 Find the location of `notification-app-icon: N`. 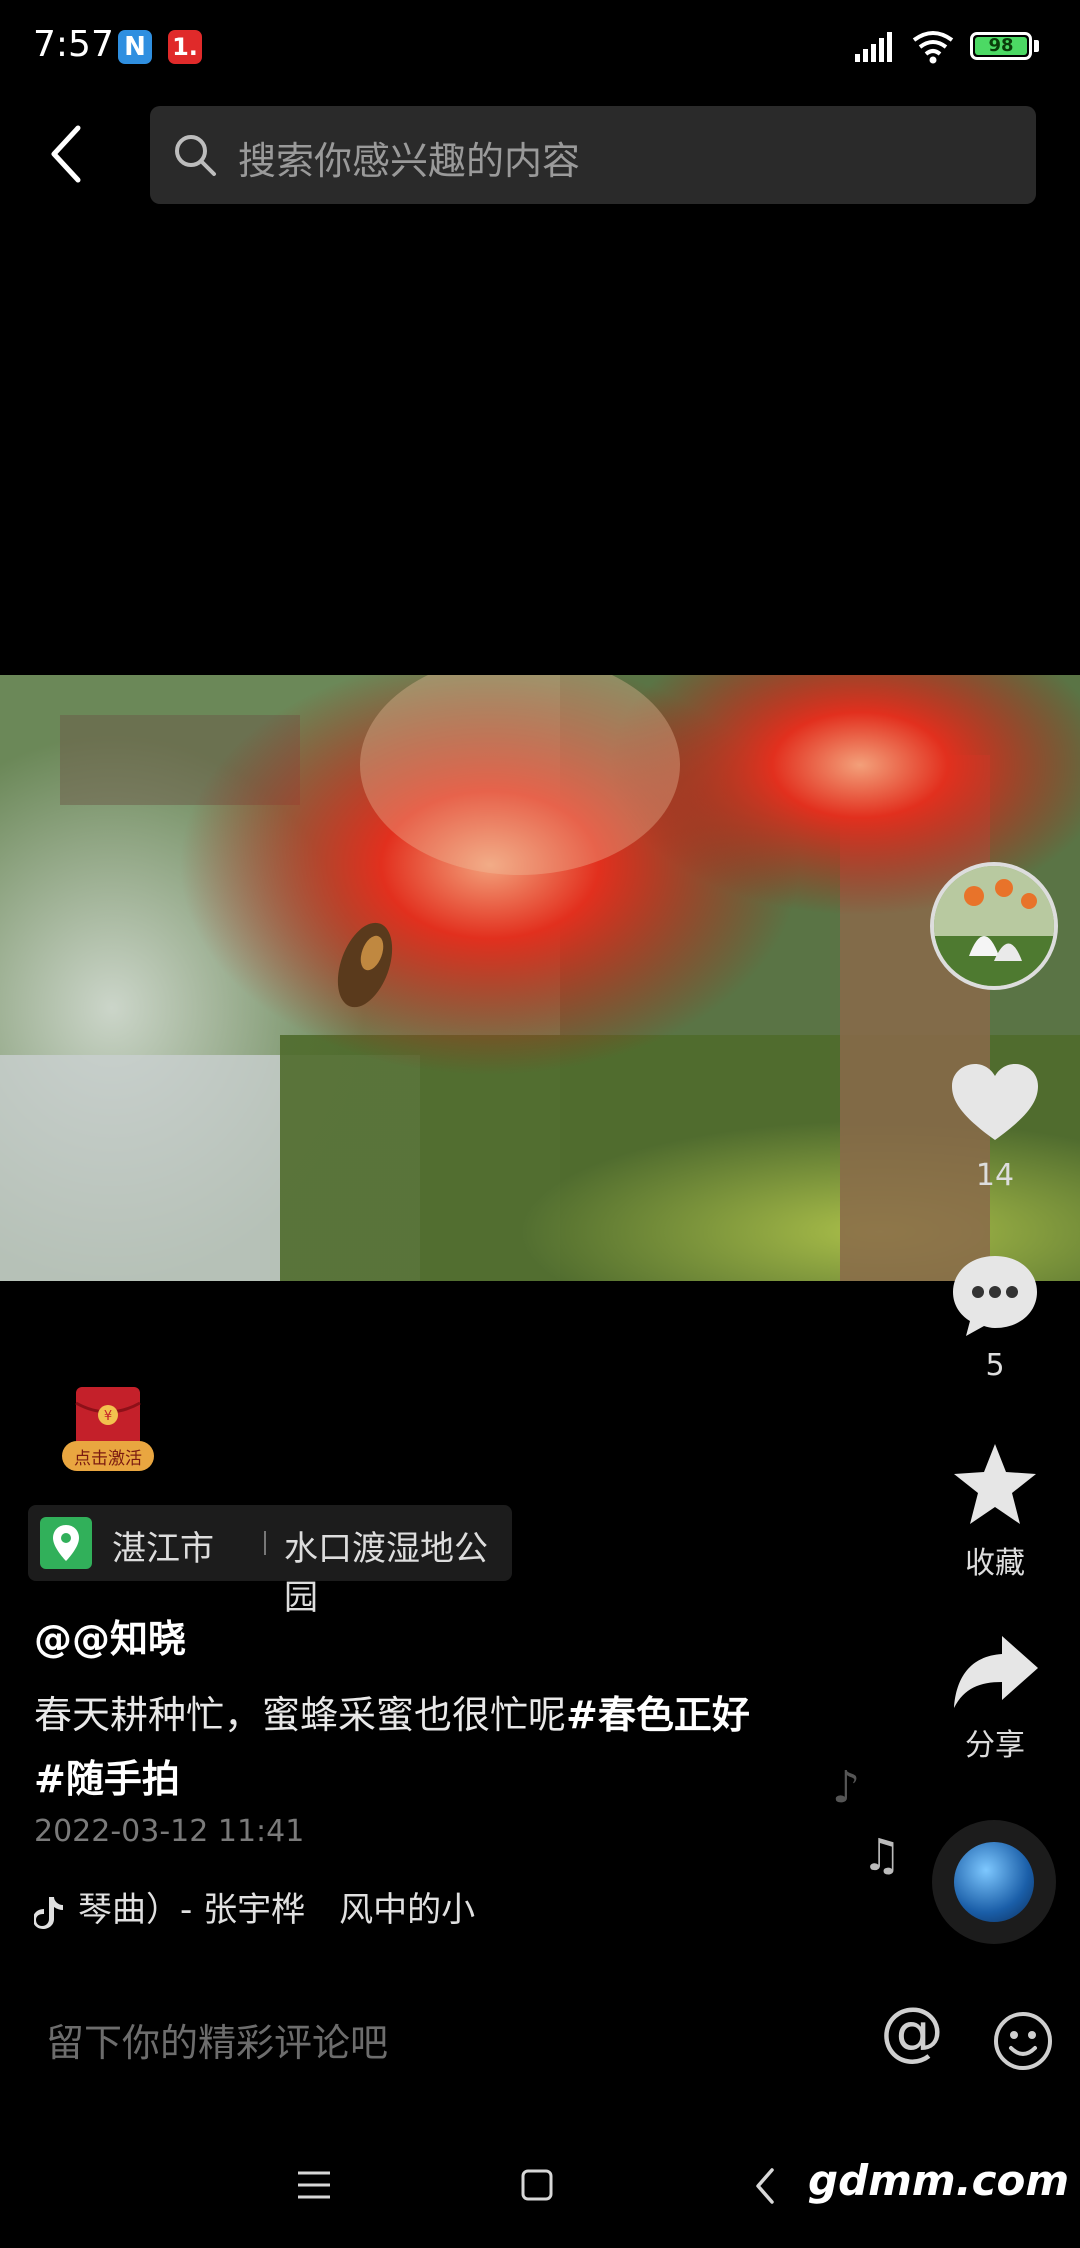

notification-app-icon: N is located at coordinates (135, 47).